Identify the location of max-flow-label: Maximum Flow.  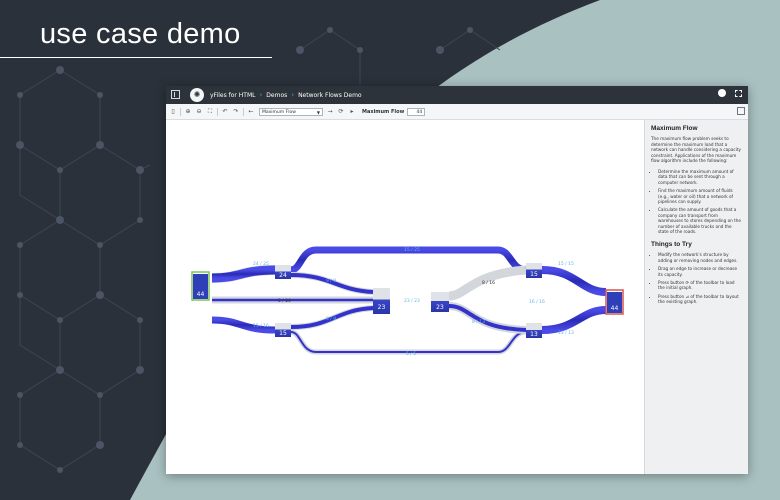
(383, 111).